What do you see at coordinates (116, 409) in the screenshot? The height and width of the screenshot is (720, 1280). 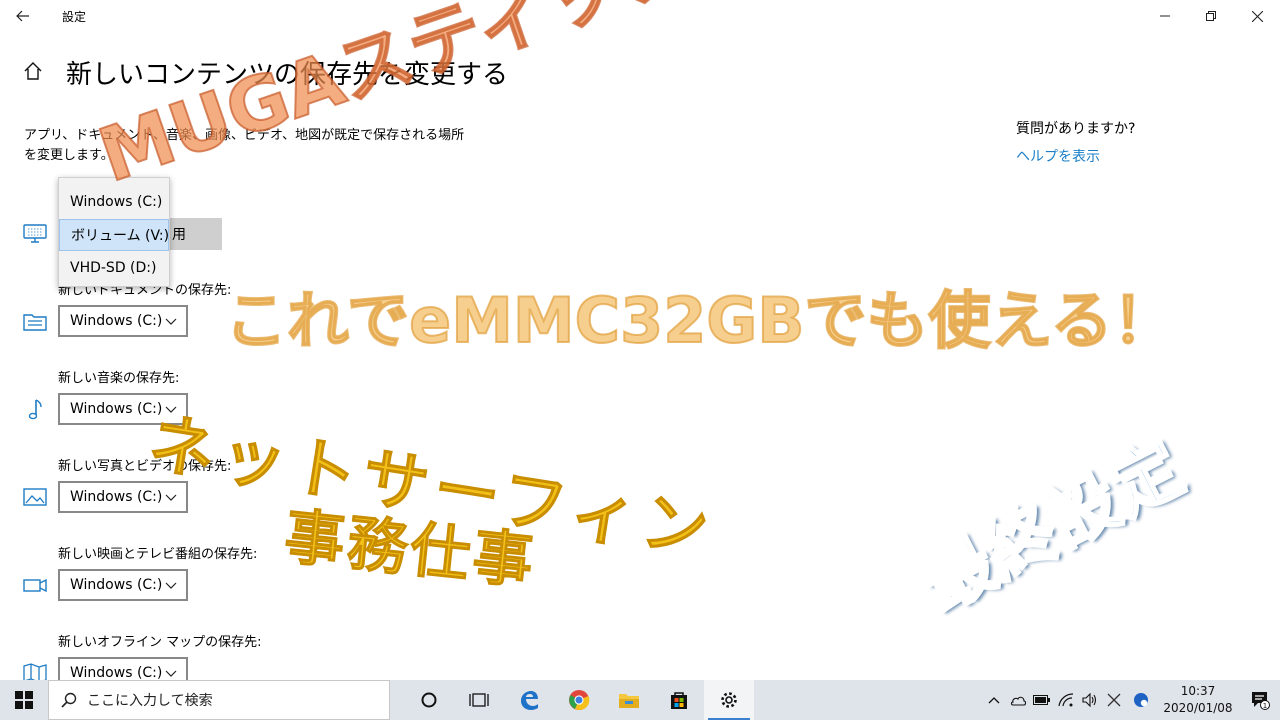 I see `music-location-value: Windows (C:)` at bounding box center [116, 409].